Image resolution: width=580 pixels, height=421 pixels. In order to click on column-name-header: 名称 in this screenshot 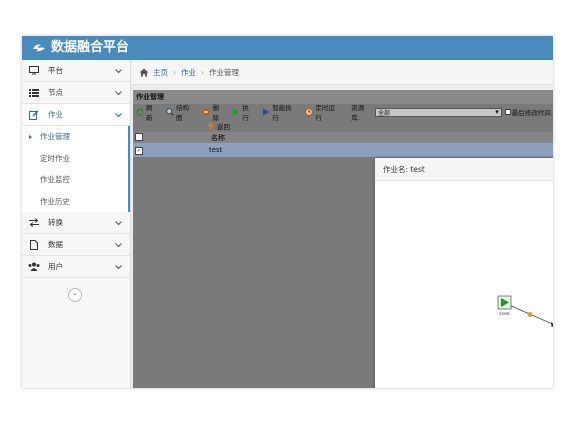, I will do `click(218, 137)`.